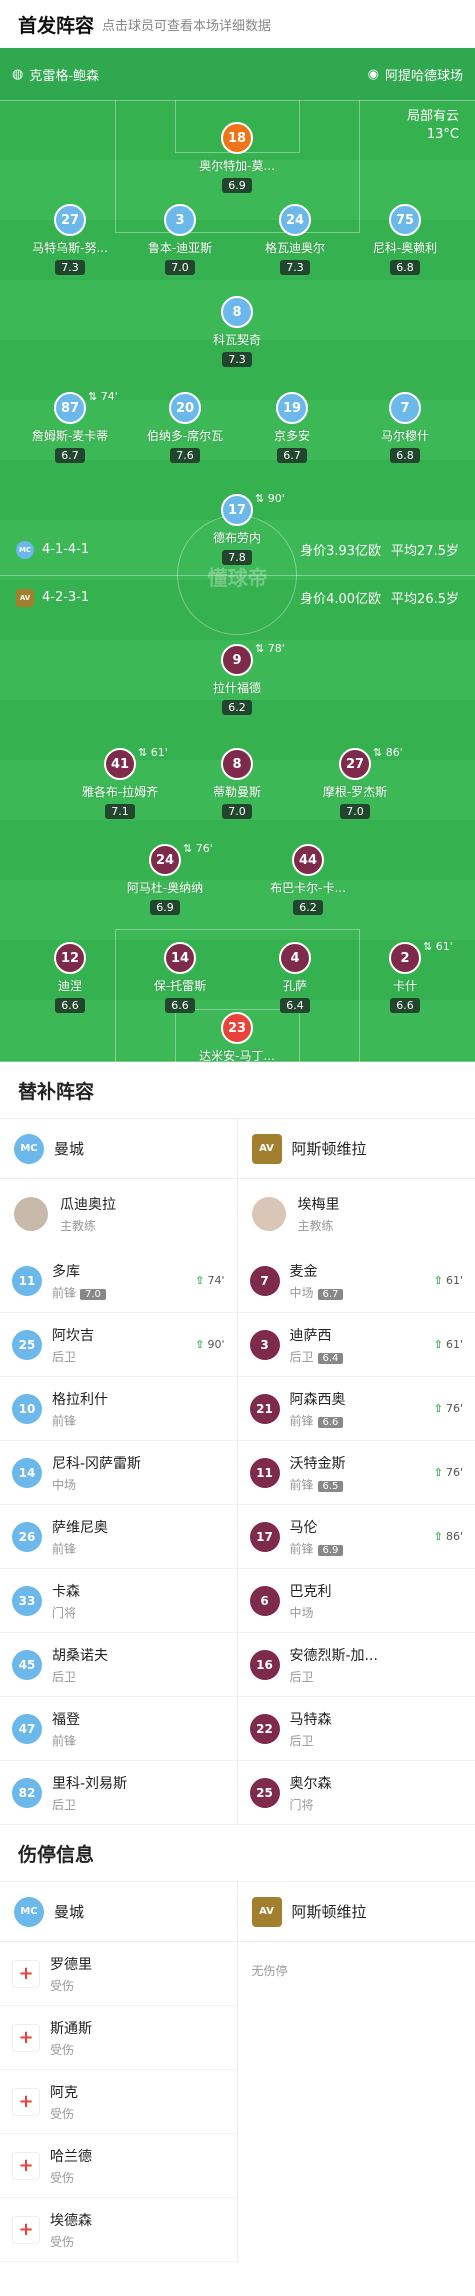 The width and height of the screenshot is (475, 2296). Describe the element at coordinates (180, 239) in the screenshot. I see `home-player: 3 鲁本-迪亚斯 7.0` at that location.